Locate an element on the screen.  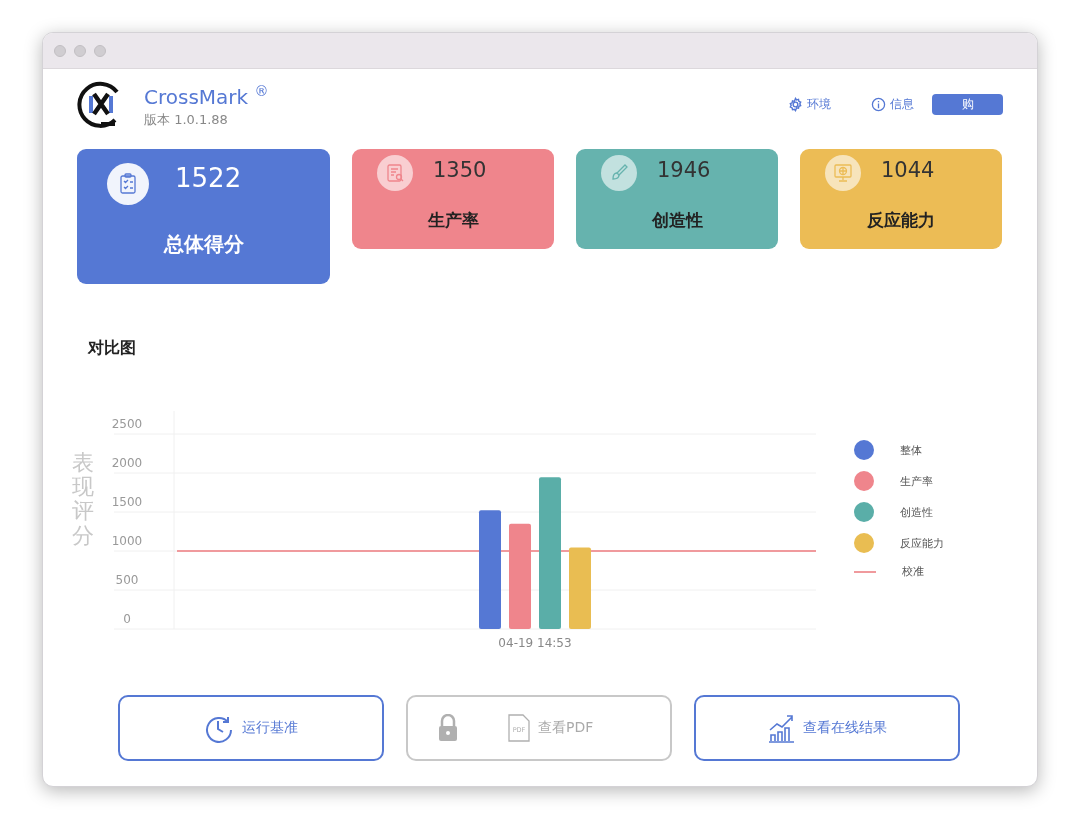
legend-label: 整体 is located at coordinates (911, 450).